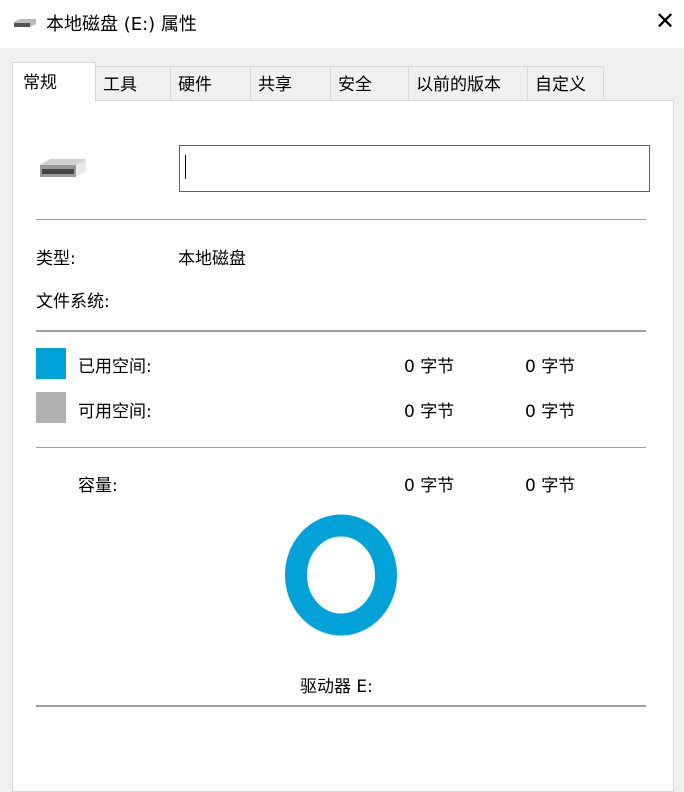 The width and height of the screenshot is (684, 792). I want to click on free-space-ring, so click(341, 575).